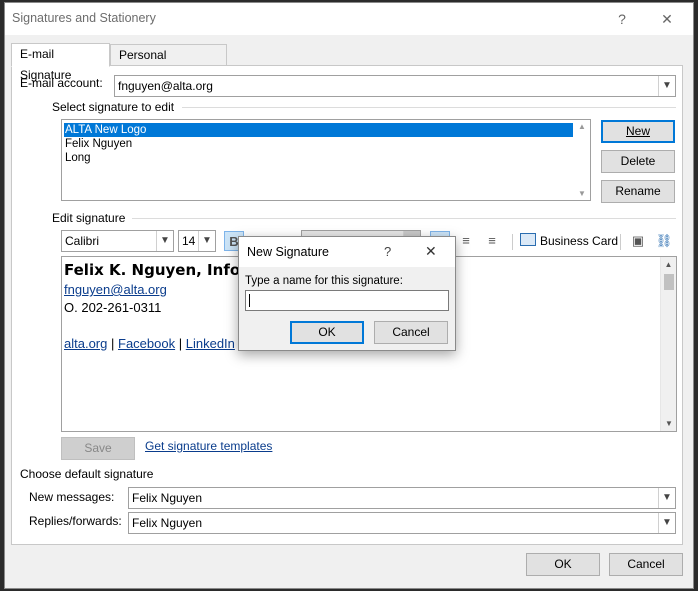  What do you see at coordinates (89, 218) in the screenshot?
I see `edit-signature-label: Edit signature` at bounding box center [89, 218].